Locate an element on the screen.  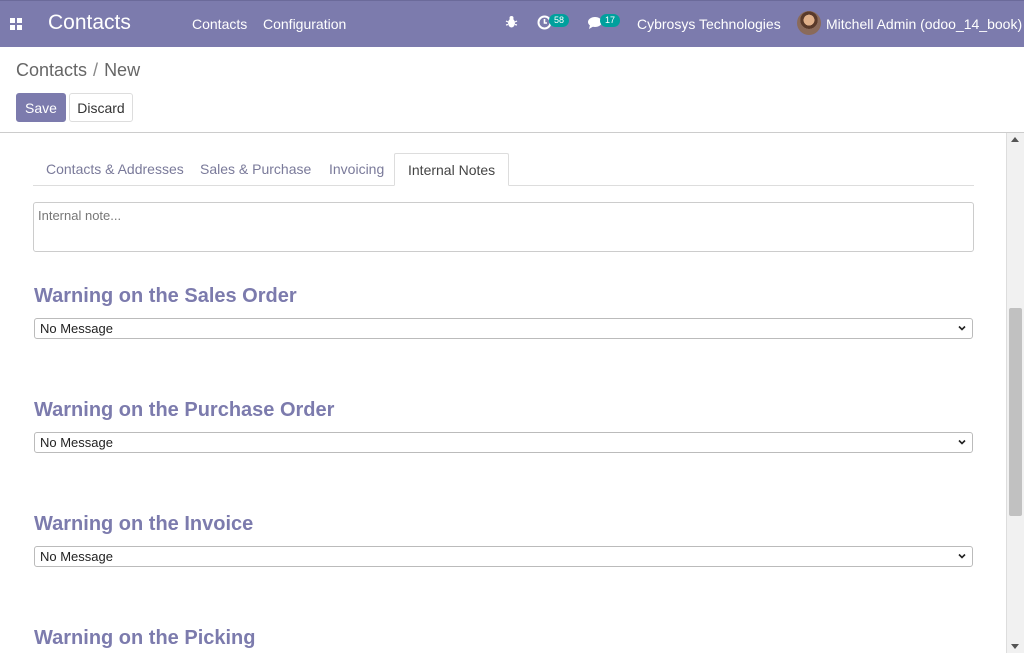
bug-icon is located at coordinates (511, 23).